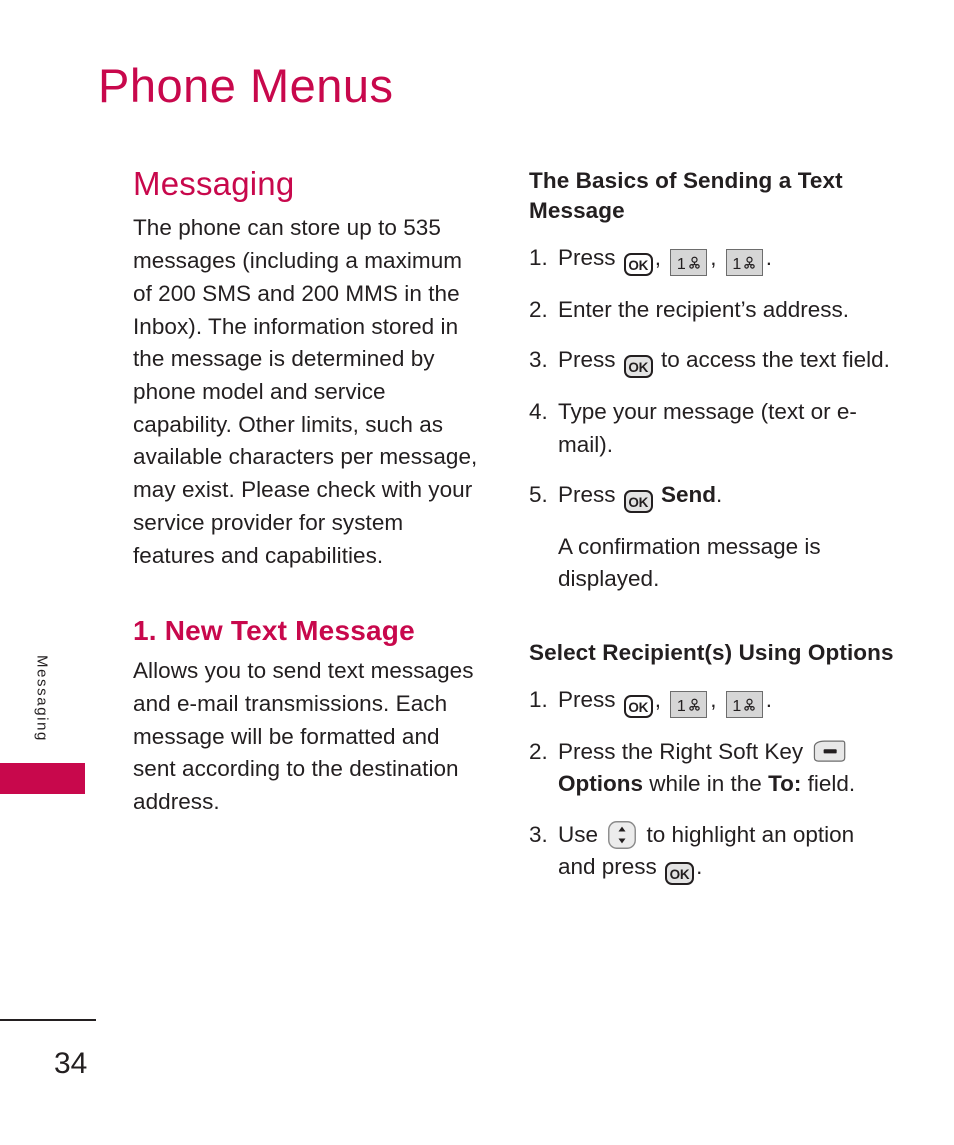  What do you see at coordinates (42, 778) in the screenshot?
I see `side-tab-marker` at bounding box center [42, 778].